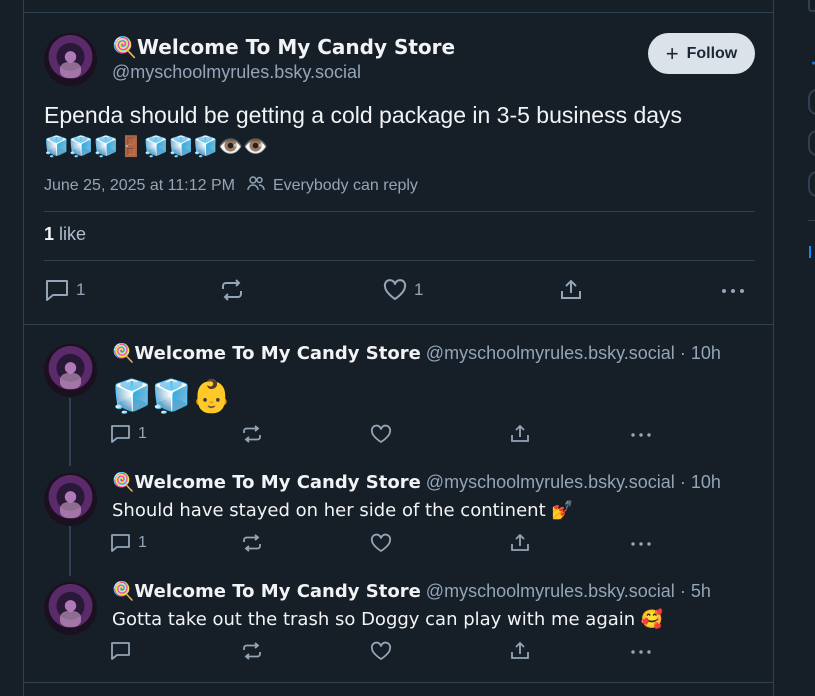  What do you see at coordinates (139, 186) in the screenshot?
I see `post-timestamp: June 25, 2025 at 11:12 PM` at bounding box center [139, 186].